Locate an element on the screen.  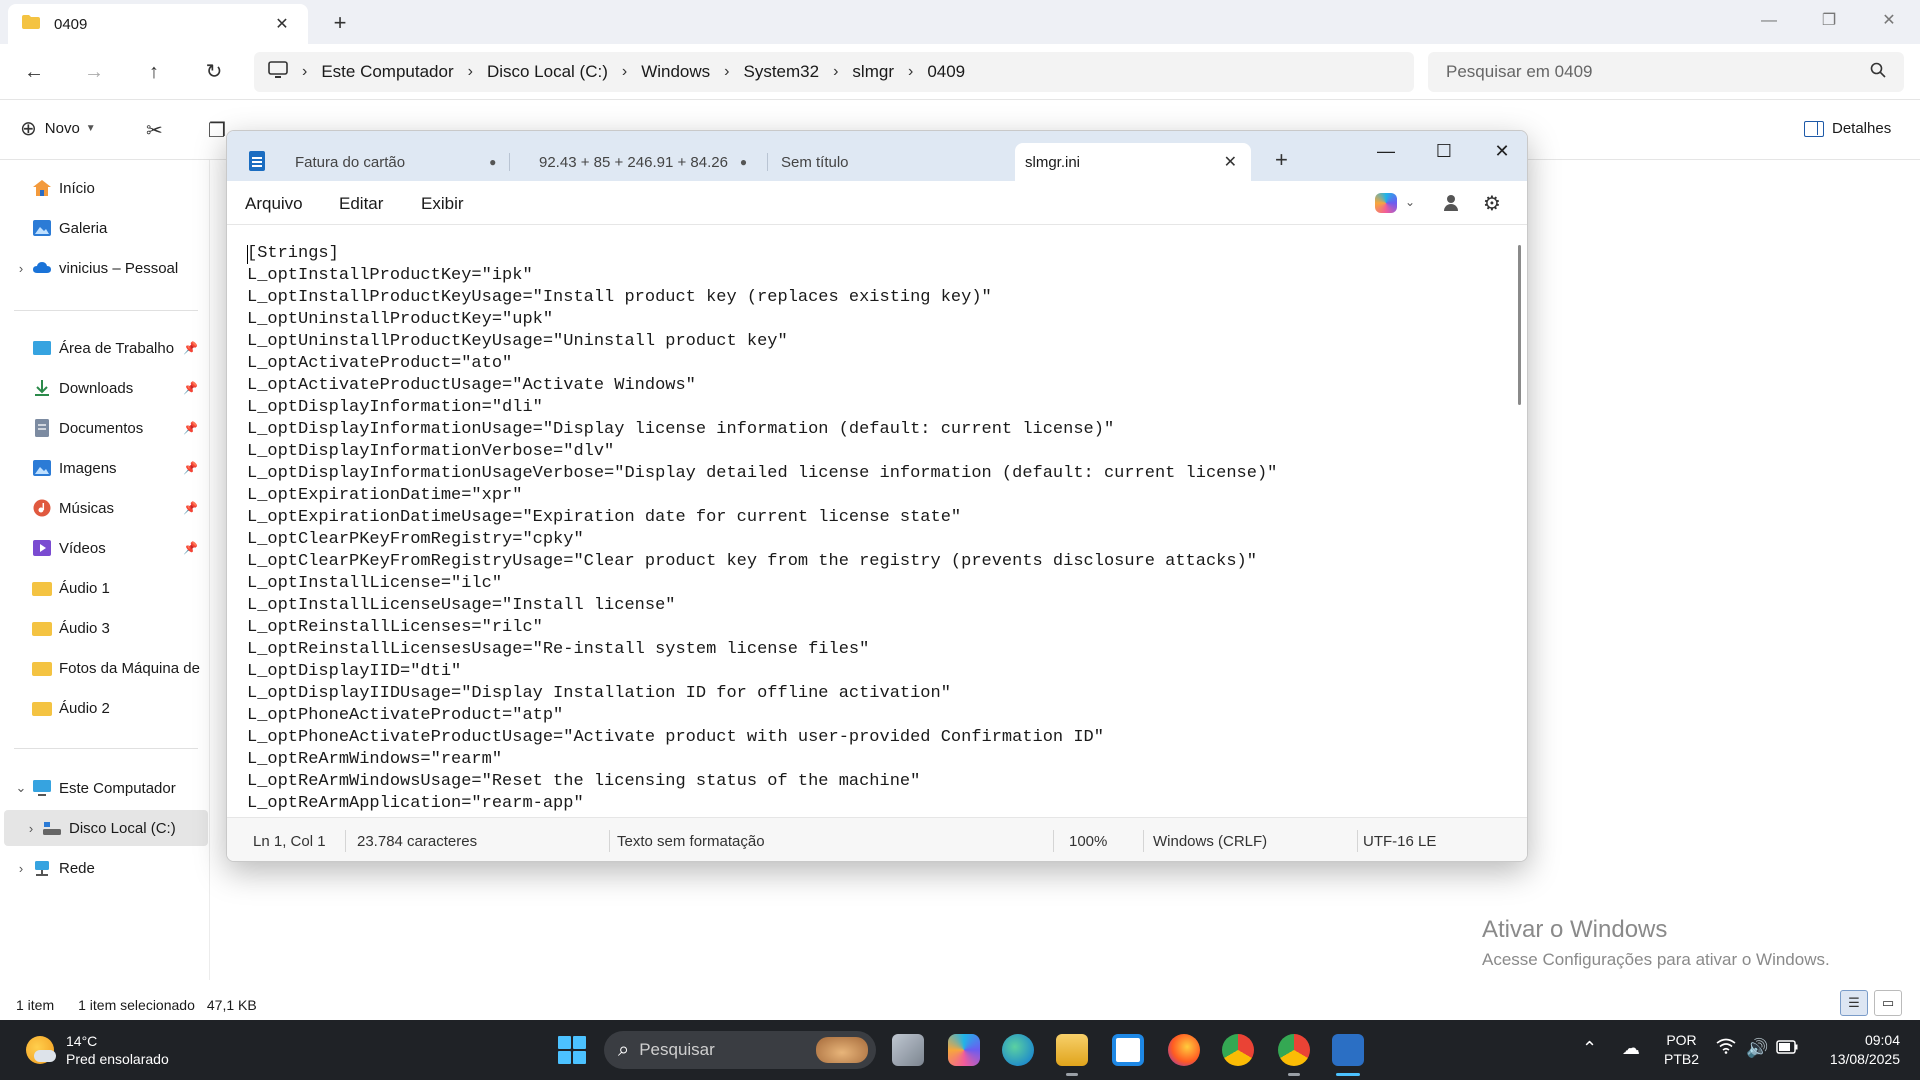
sidebar-item-galeria: Galeria is located at coordinates (104, 228).